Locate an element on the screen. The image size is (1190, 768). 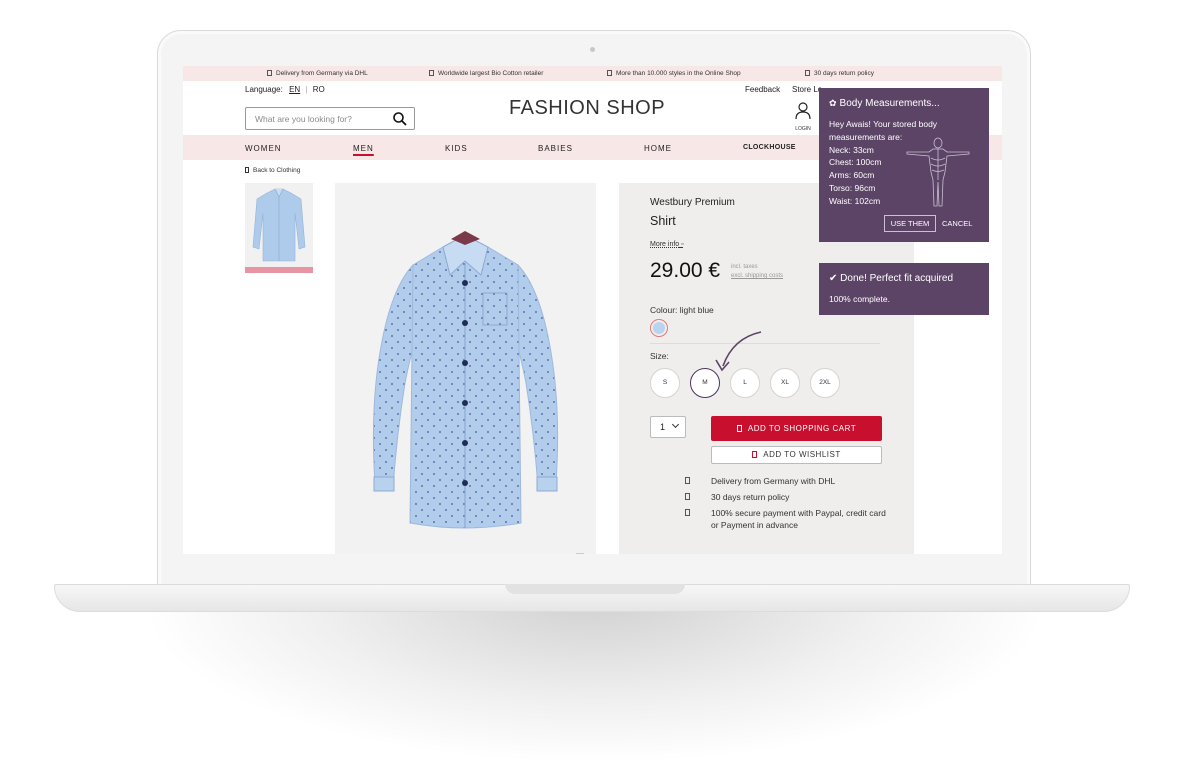
search-input: What are you looking for? is located at coordinates (330, 118).